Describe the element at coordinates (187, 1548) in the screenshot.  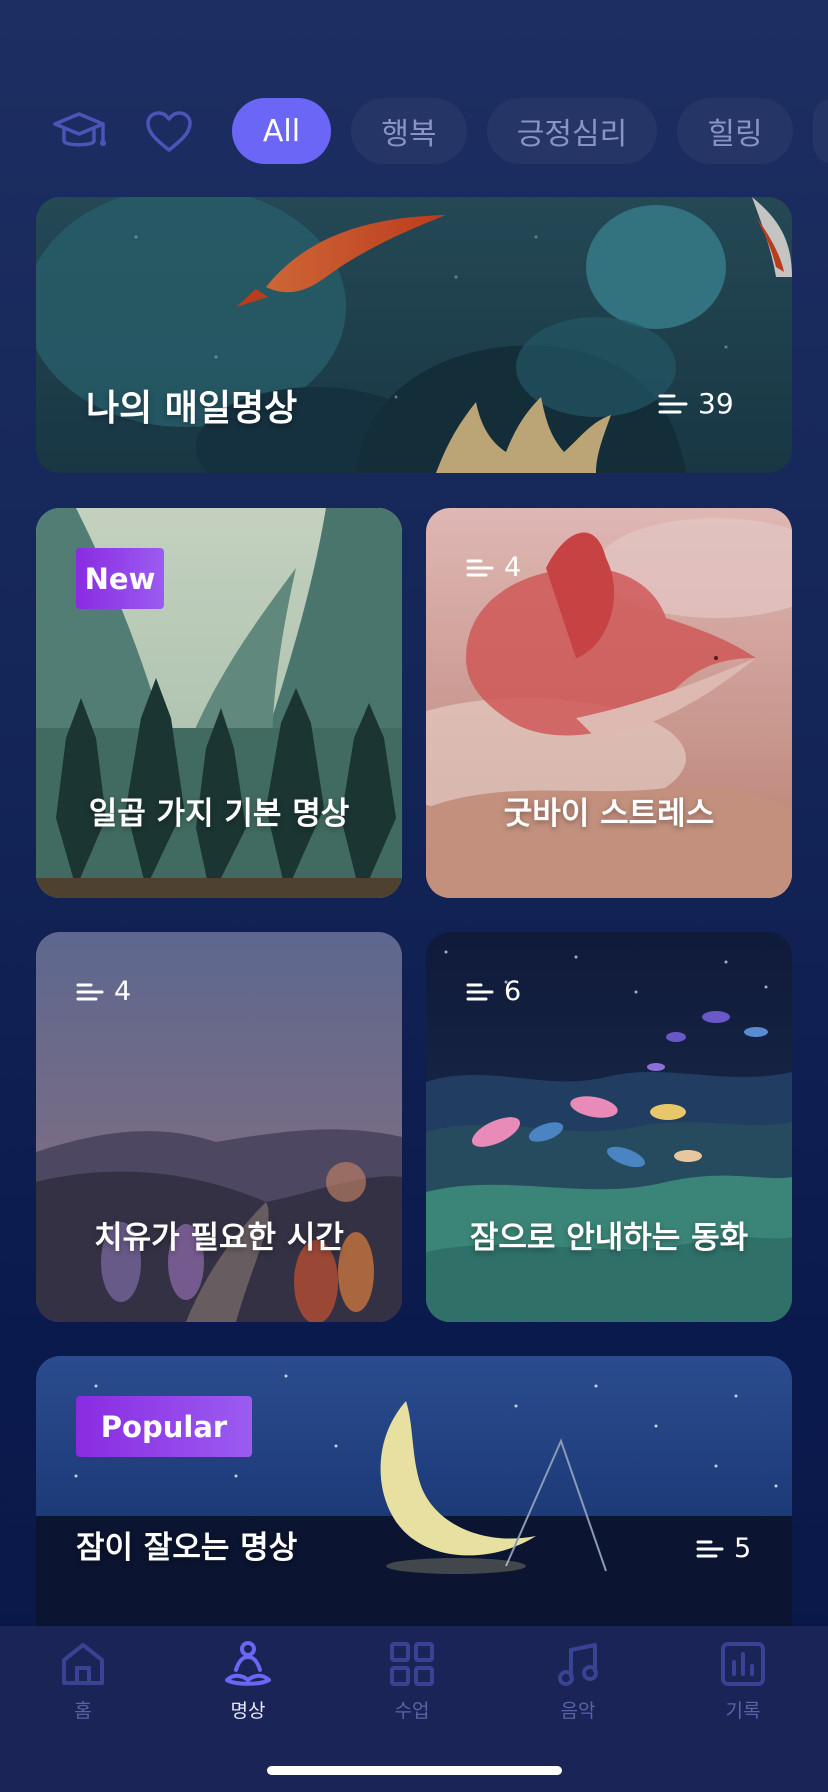
I see `card-title: 잠이 잘오는 명상` at that location.